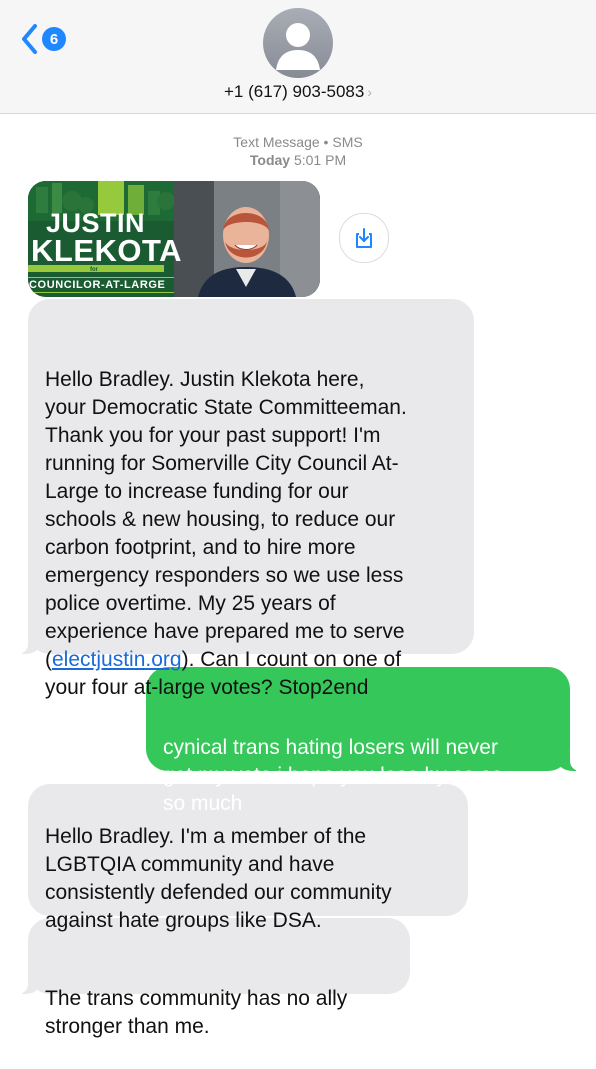 The height and width of the screenshot is (1069, 596). I want to click on unread-count-badge: 6, so click(54, 39).